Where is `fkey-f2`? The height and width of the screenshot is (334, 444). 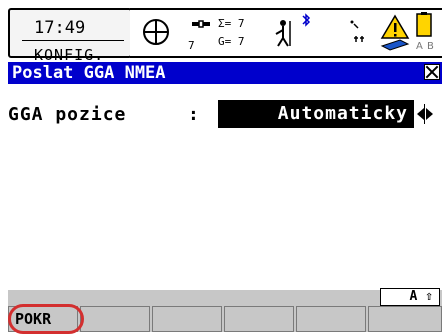 fkey-f2 is located at coordinates (115, 319).